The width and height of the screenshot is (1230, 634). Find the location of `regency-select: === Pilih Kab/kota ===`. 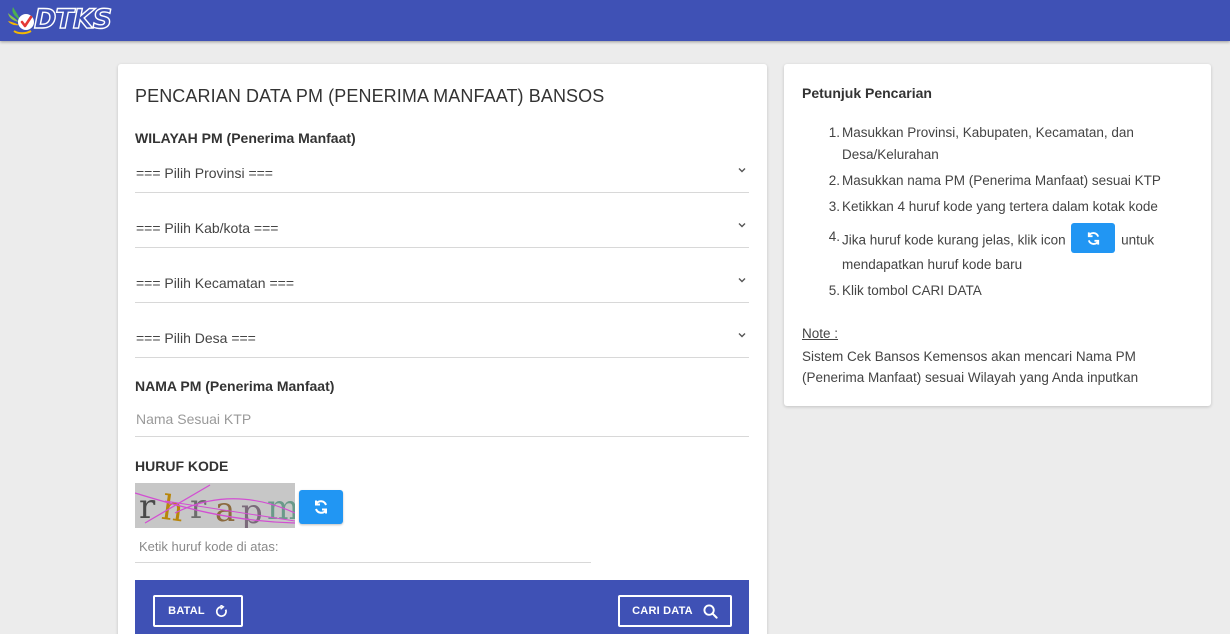

regency-select: === Pilih Kab/kota === is located at coordinates (442, 228).